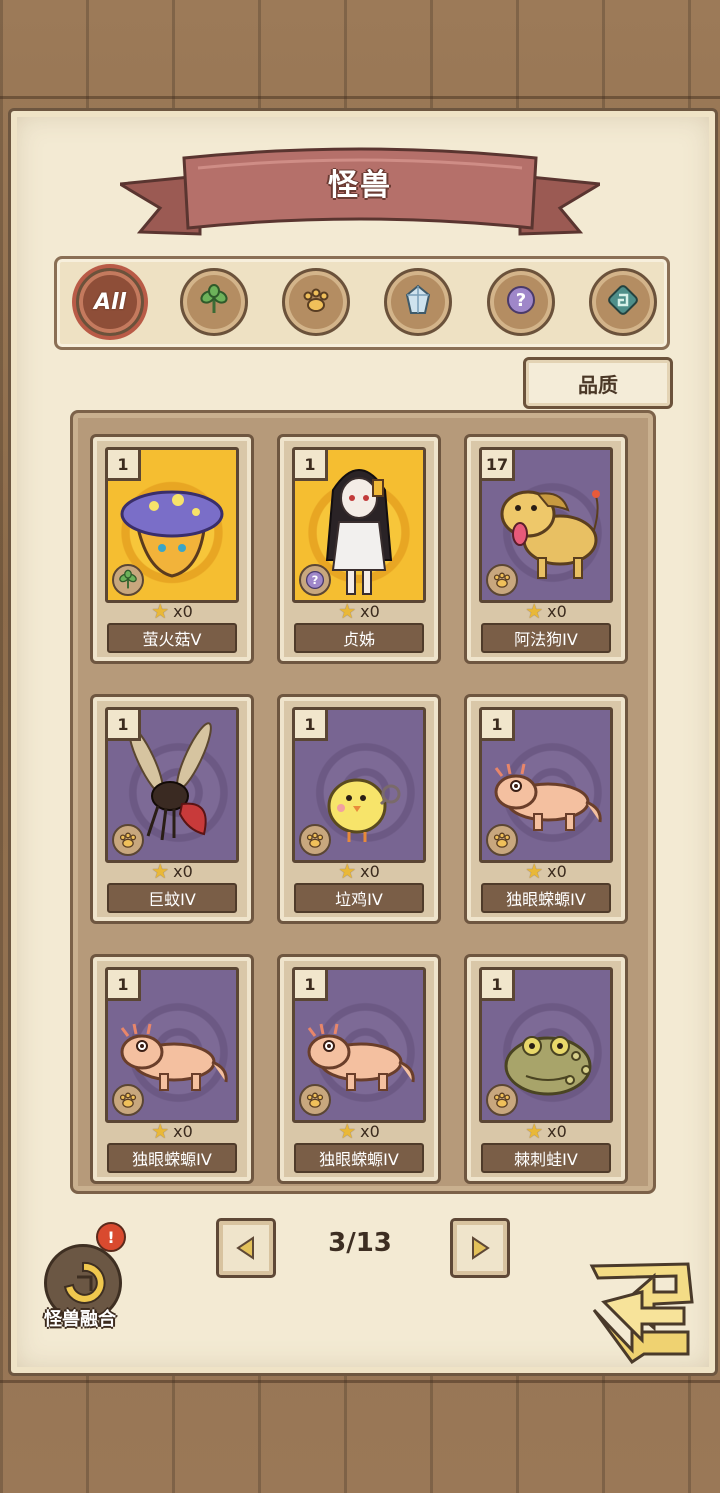 This screenshot has height=1493, width=720. I want to click on quality-sort-button: 品质, so click(598, 383).